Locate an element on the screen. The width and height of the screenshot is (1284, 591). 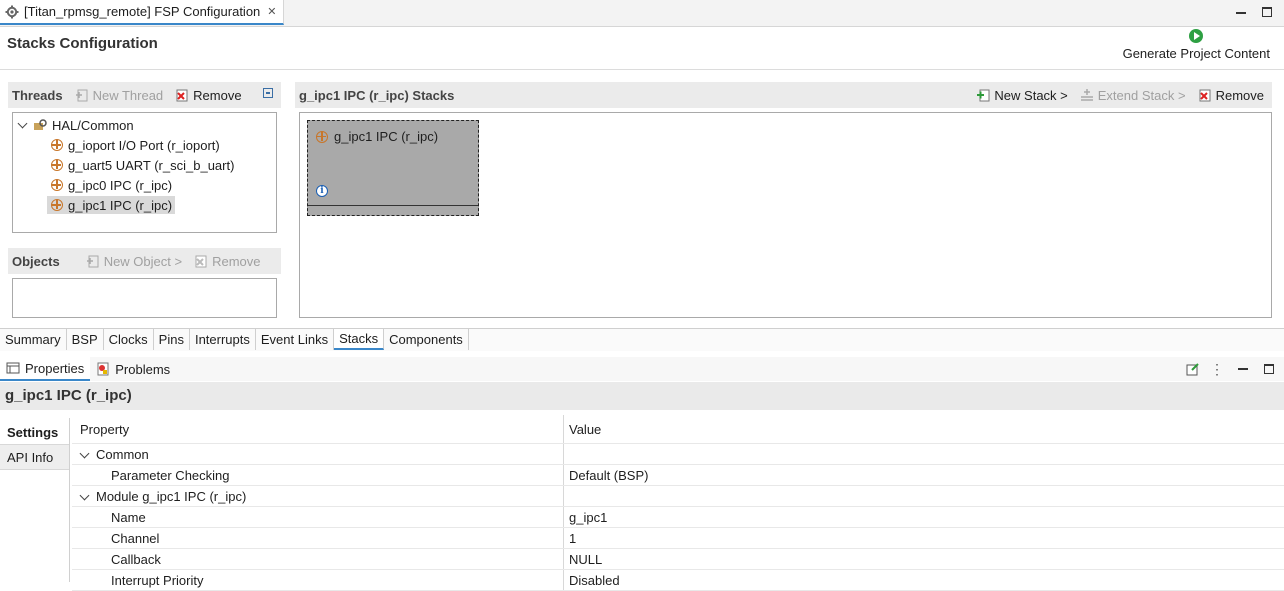
tree-item-0: g_ioport I/O Port (r_ioport) is located at coordinates (147, 145).